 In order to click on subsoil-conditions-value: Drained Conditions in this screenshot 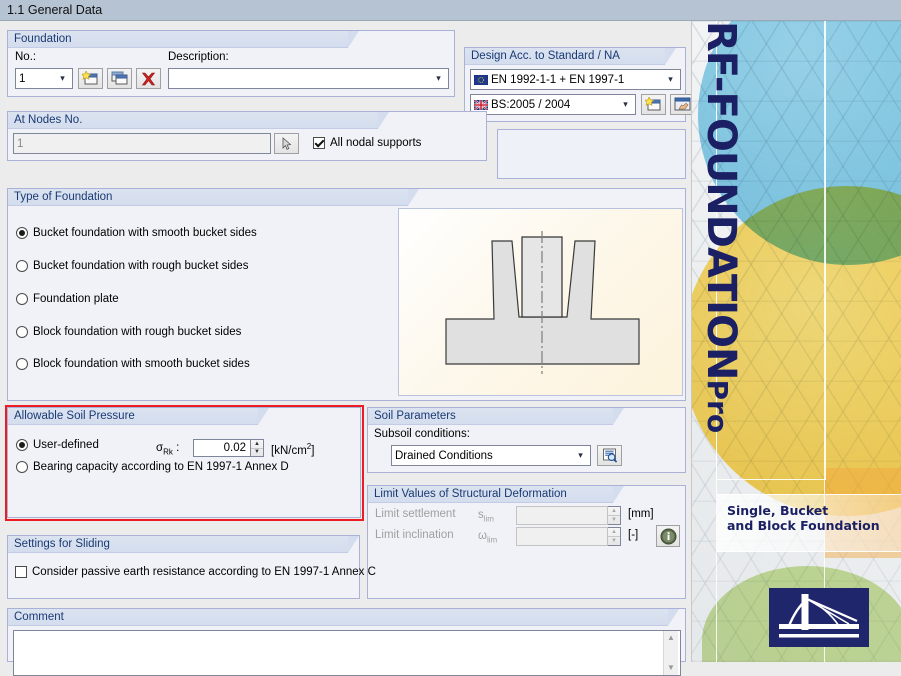, I will do `click(444, 455)`.